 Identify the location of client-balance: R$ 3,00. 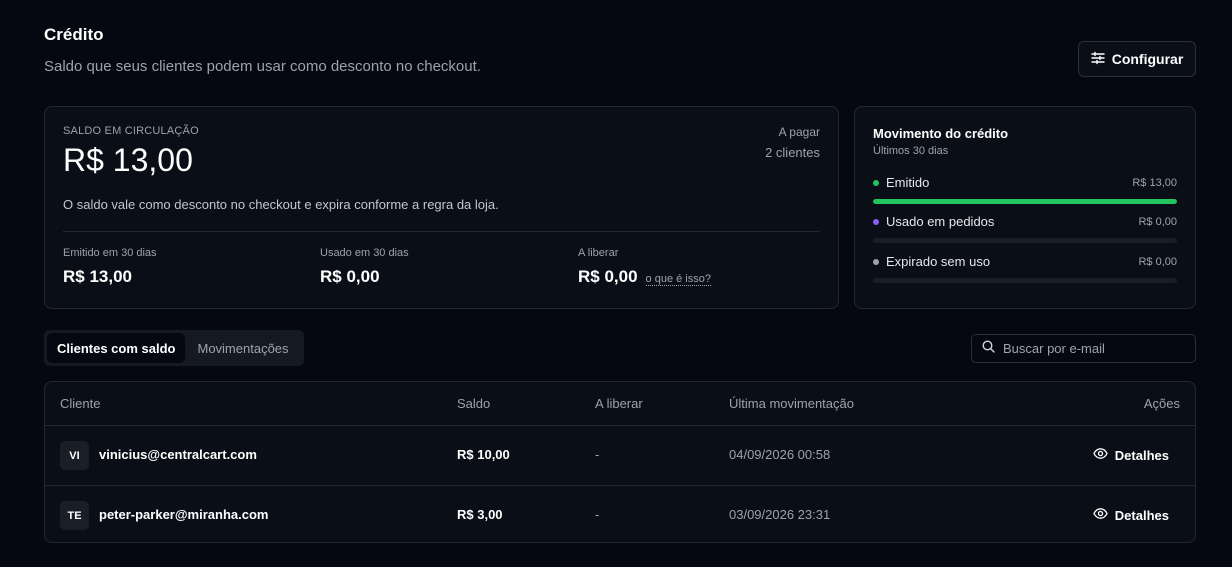
(480, 514).